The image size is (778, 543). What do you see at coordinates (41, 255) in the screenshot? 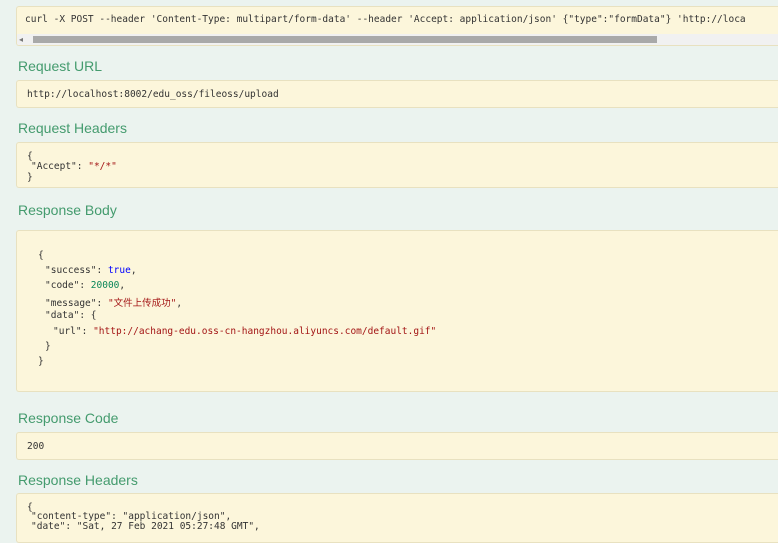
I see `response-body-open-brace: {` at bounding box center [41, 255].